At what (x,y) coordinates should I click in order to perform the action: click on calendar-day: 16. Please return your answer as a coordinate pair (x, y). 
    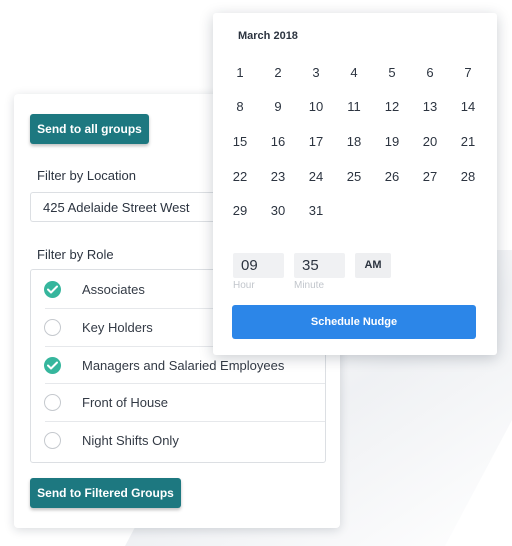
    Looking at the image, I should click on (278, 142).